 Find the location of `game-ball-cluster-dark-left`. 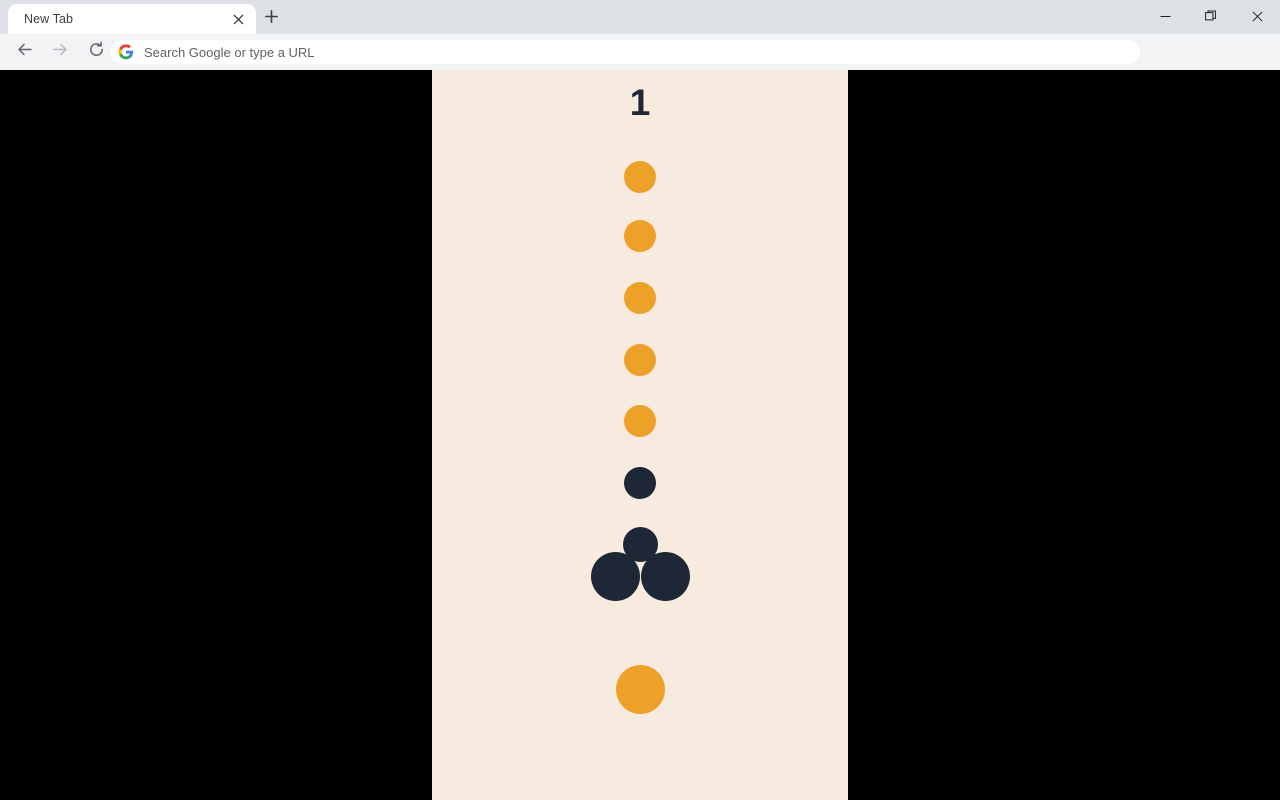

game-ball-cluster-dark-left is located at coordinates (615, 576).